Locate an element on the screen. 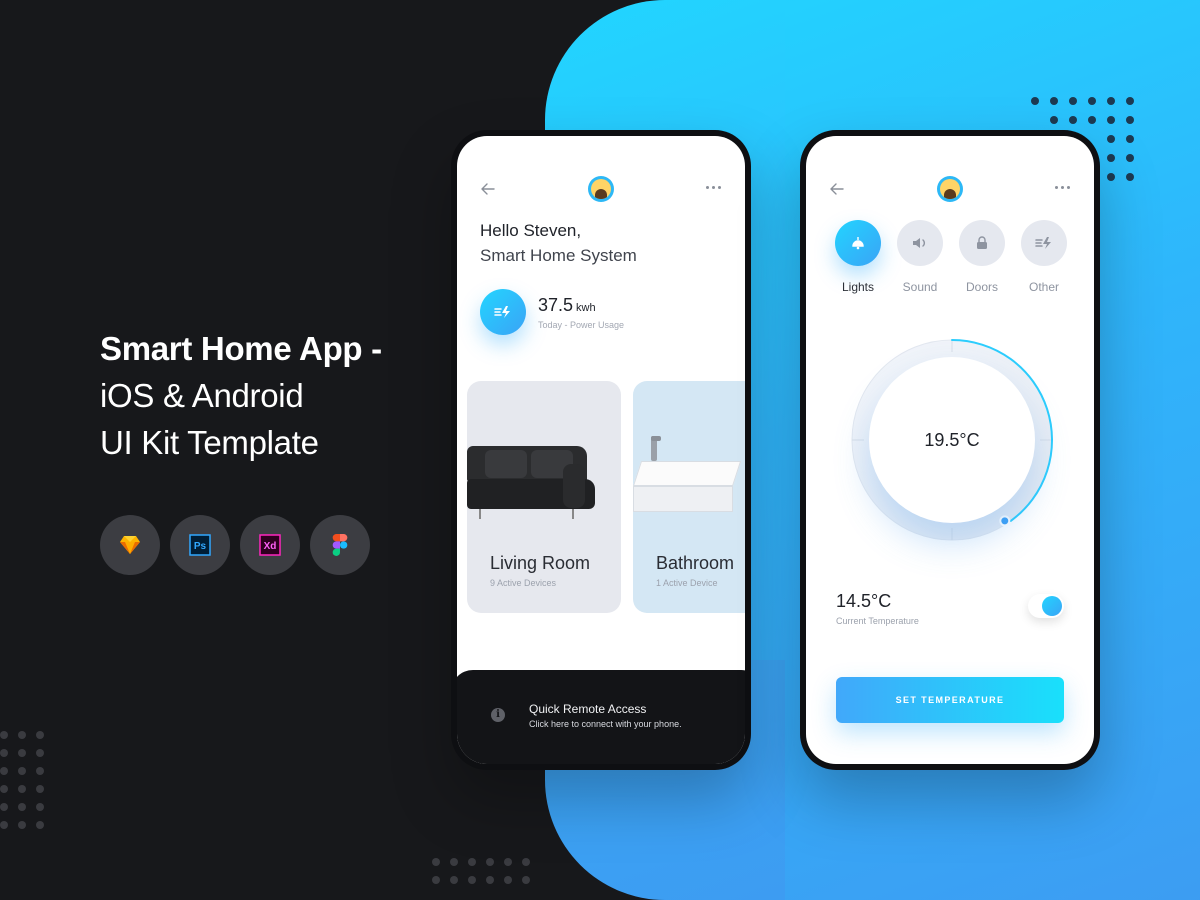 The image size is (1200, 900). dial-center: 19.5°C is located at coordinates (952, 440).